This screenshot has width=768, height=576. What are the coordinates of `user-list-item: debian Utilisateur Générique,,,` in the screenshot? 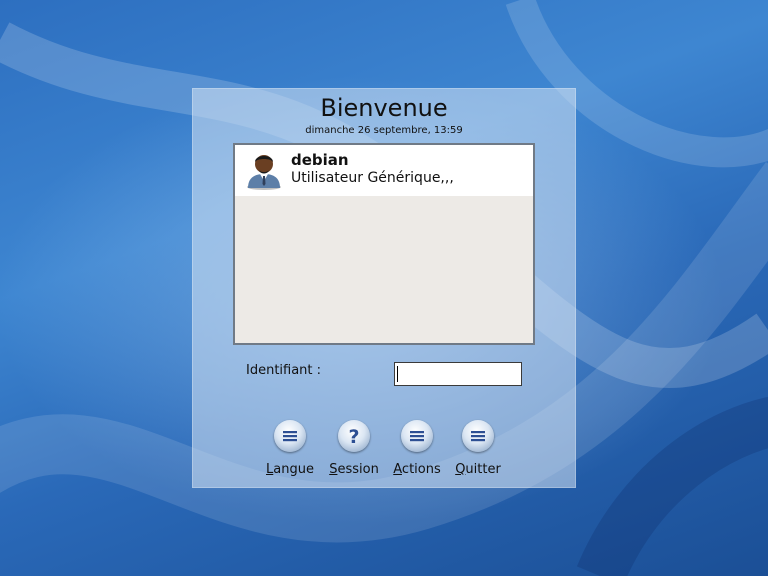 It's located at (384, 170).